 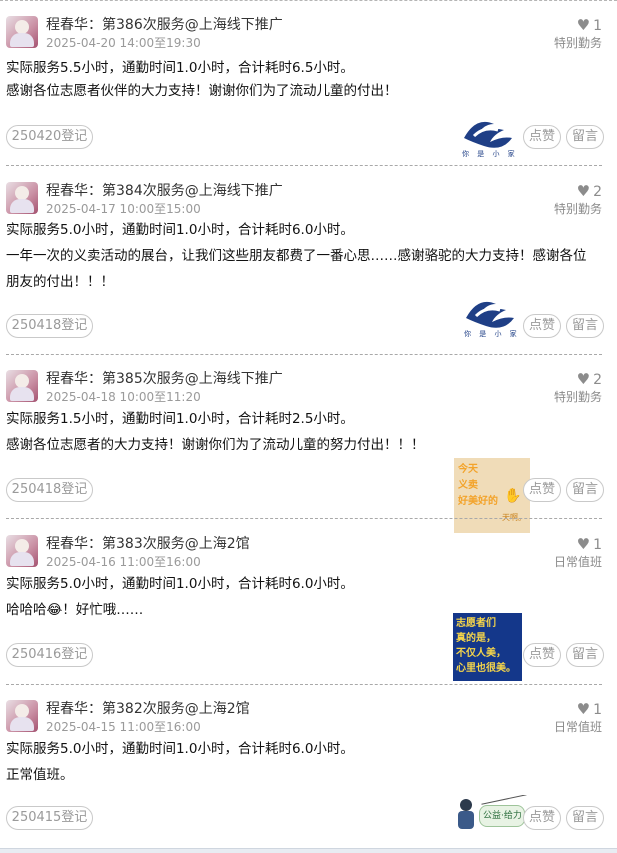 What do you see at coordinates (148, 709) in the screenshot?
I see `post-title: 程春华：第382次服务@上海2馆` at bounding box center [148, 709].